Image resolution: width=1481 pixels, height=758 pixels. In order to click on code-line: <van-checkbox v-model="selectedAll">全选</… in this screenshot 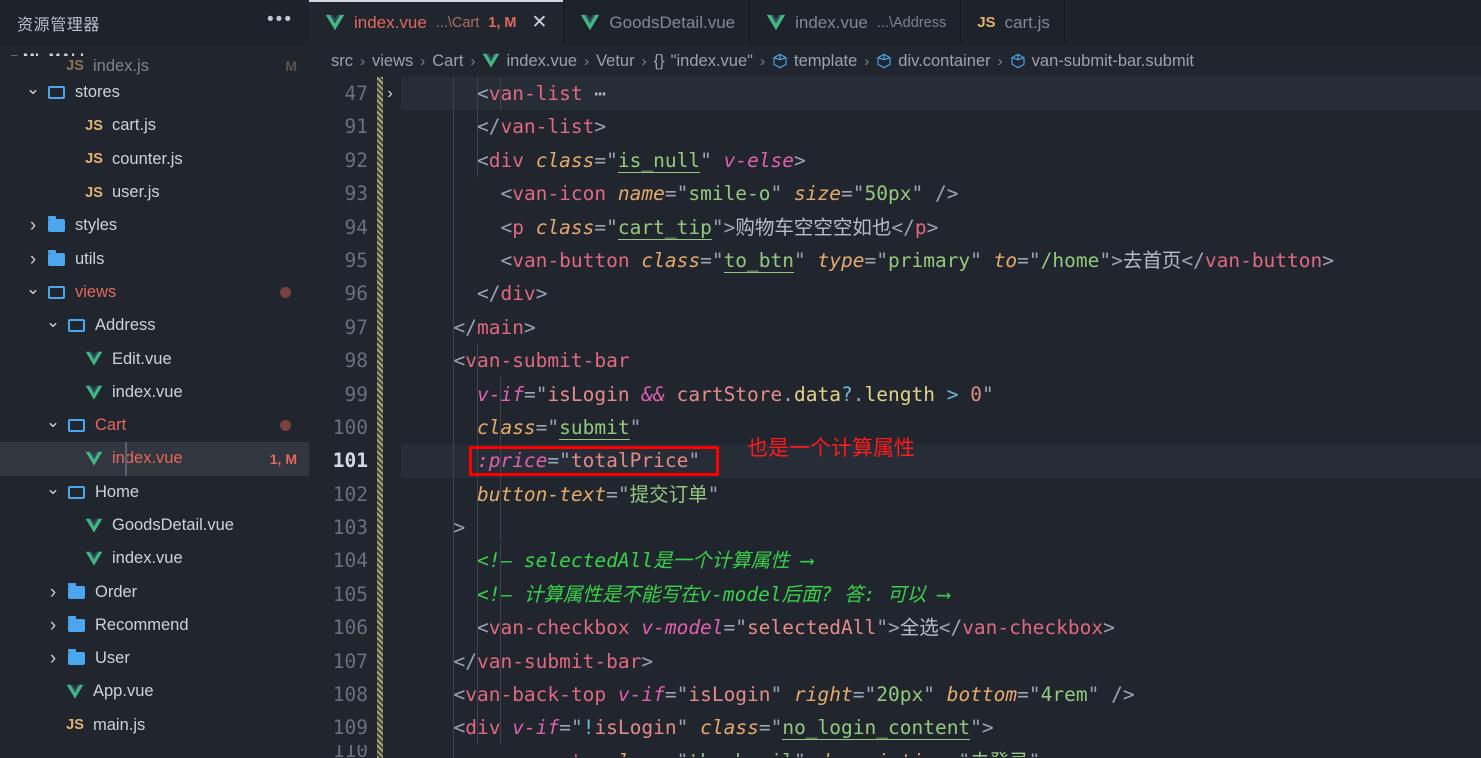, I will do `click(941, 627)`.